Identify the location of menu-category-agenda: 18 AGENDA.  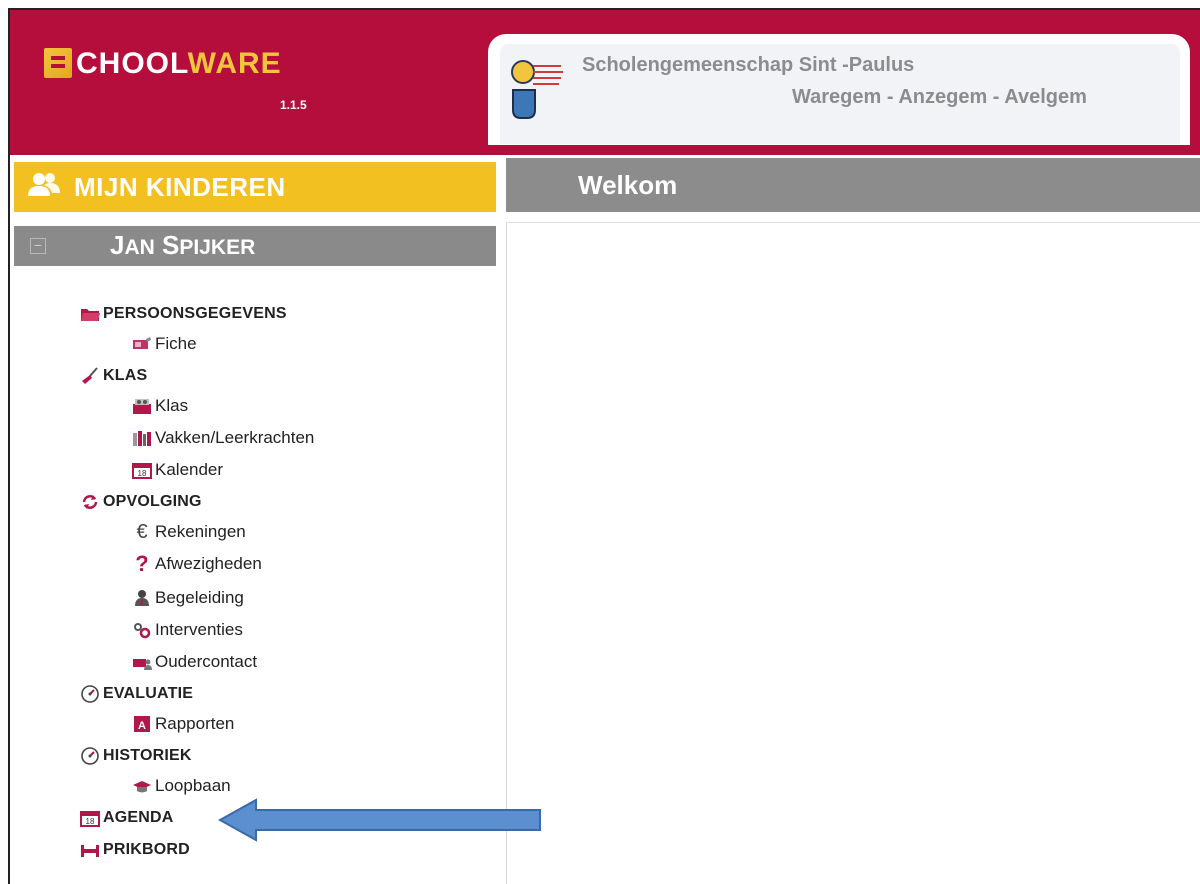
(127, 818).